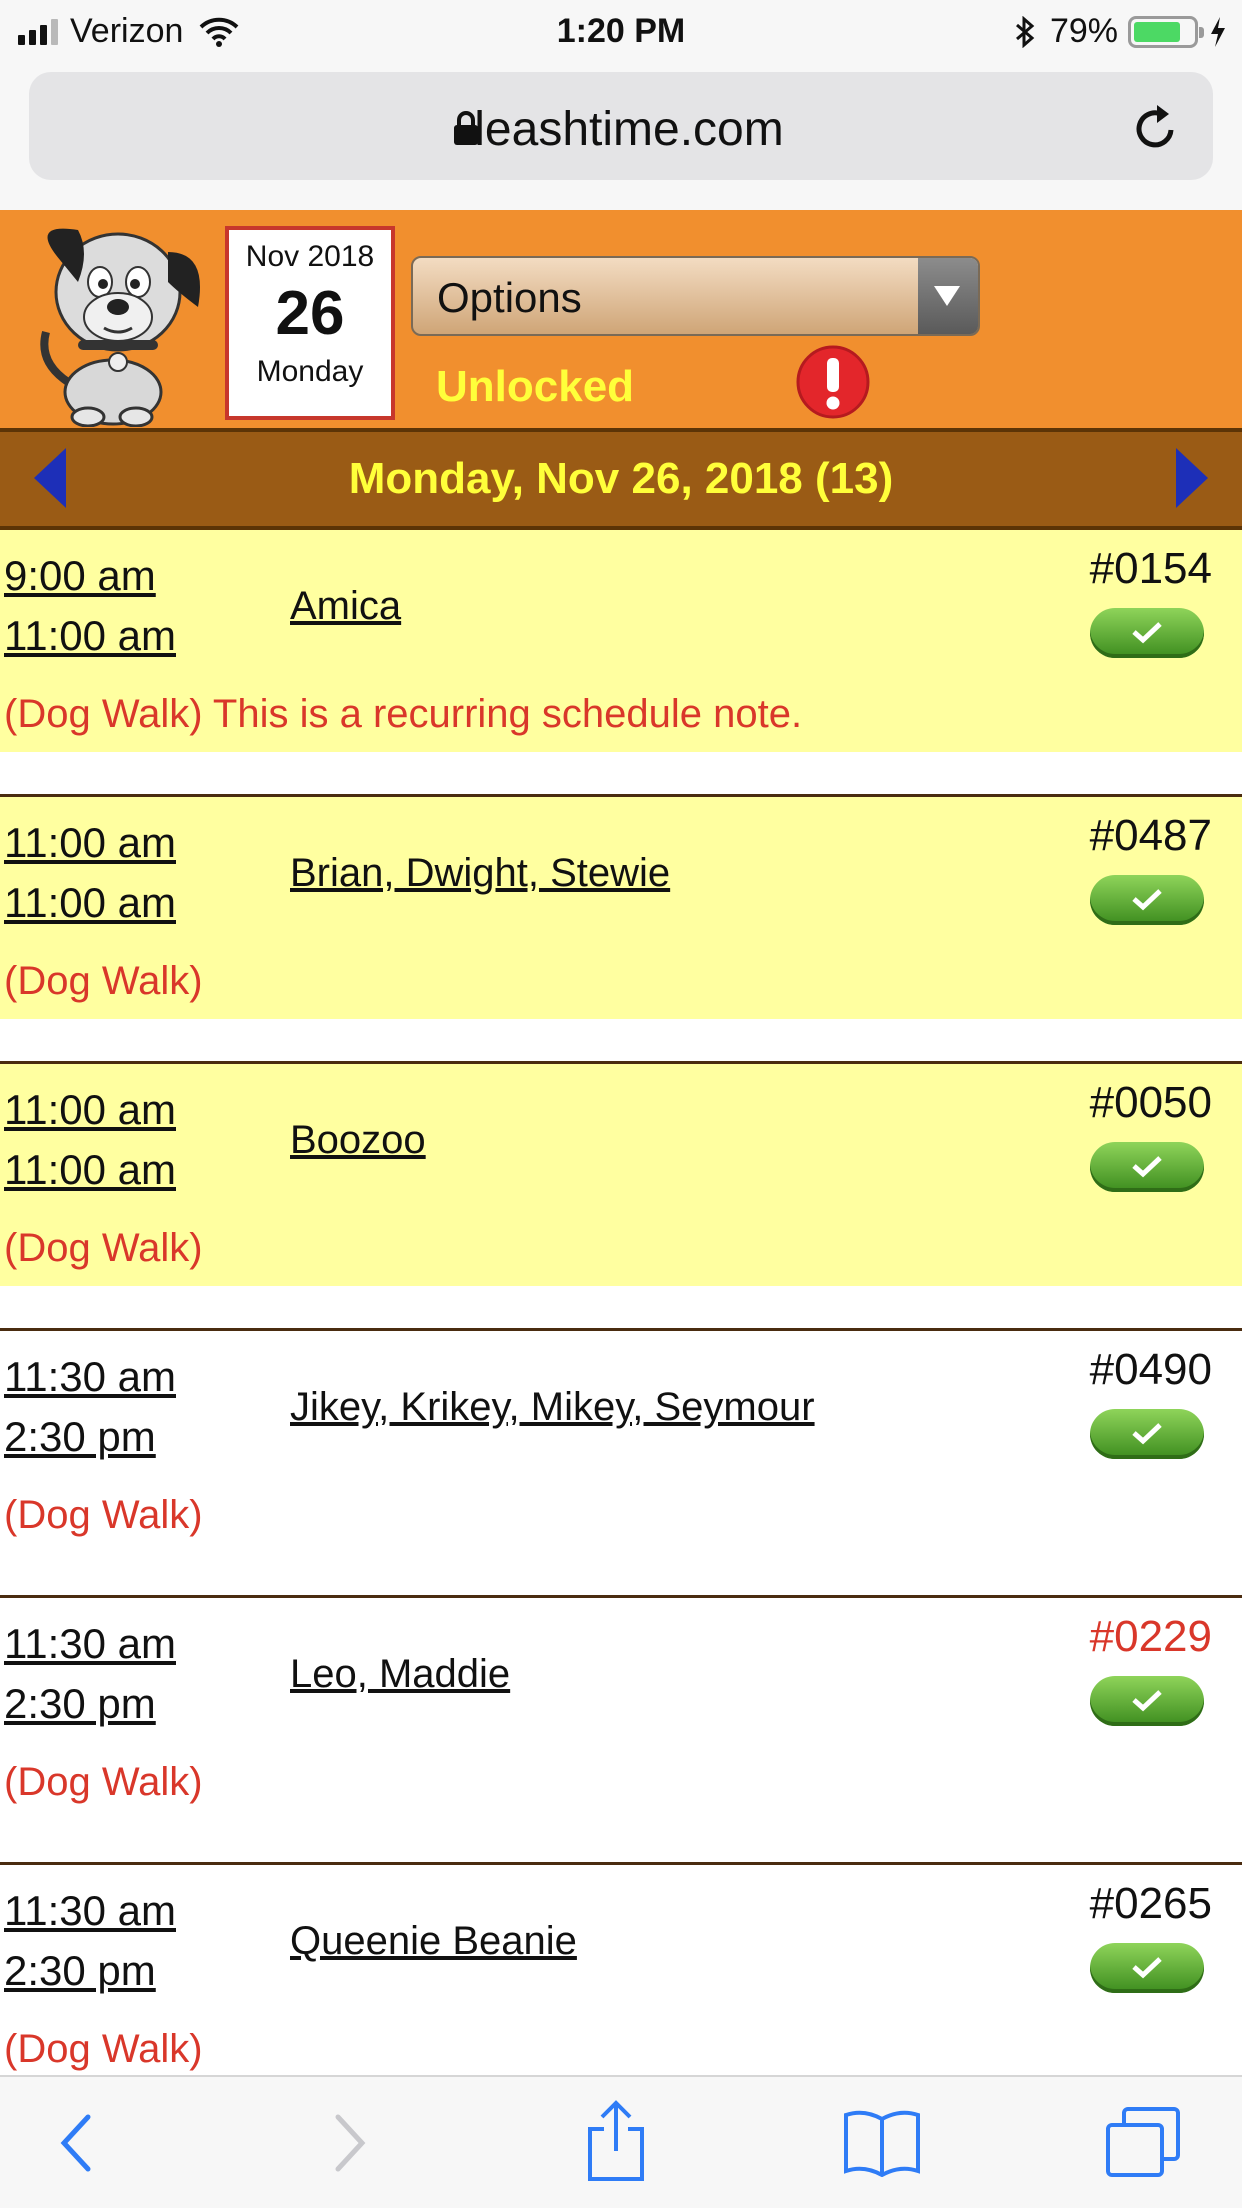 The height and width of the screenshot is (2208, 1242). Describe the element at coordinates (621, 32) in the screenshot. I see `status-bar: Verizon 1:20 PM 79%` at that location.